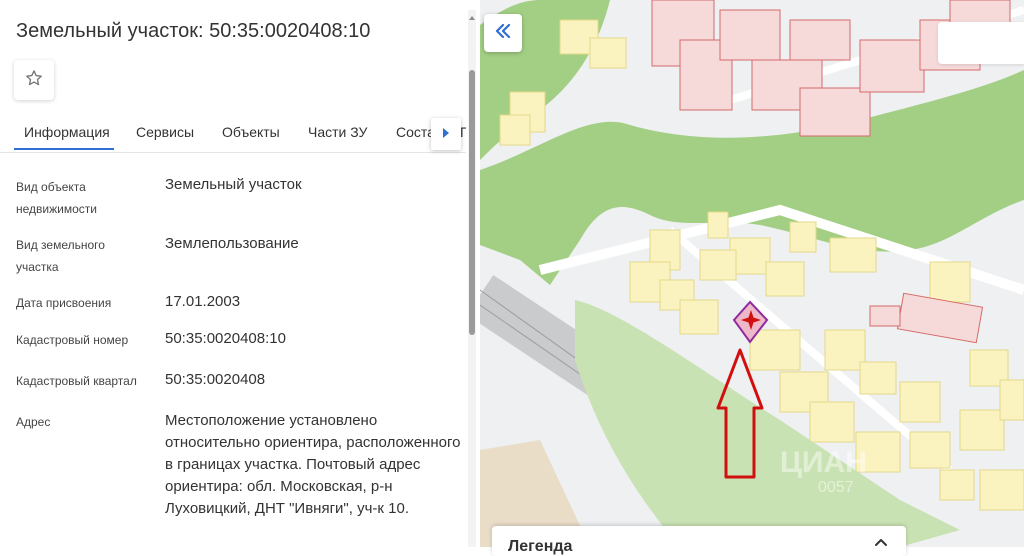 The height and width of the screenshot is (556, 1024). I want to click on tabs-scroll-right-button, so click(446, 134).